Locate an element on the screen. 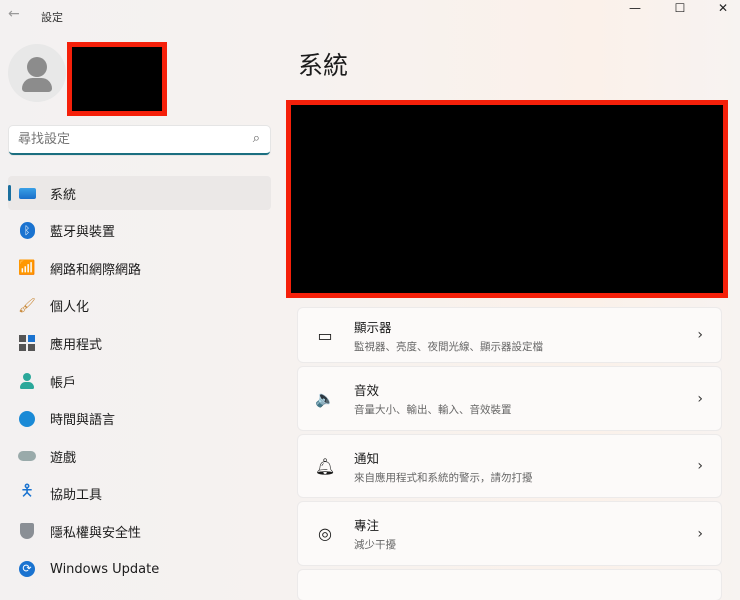  minimize-button: — is located at coordinates (635, 9).